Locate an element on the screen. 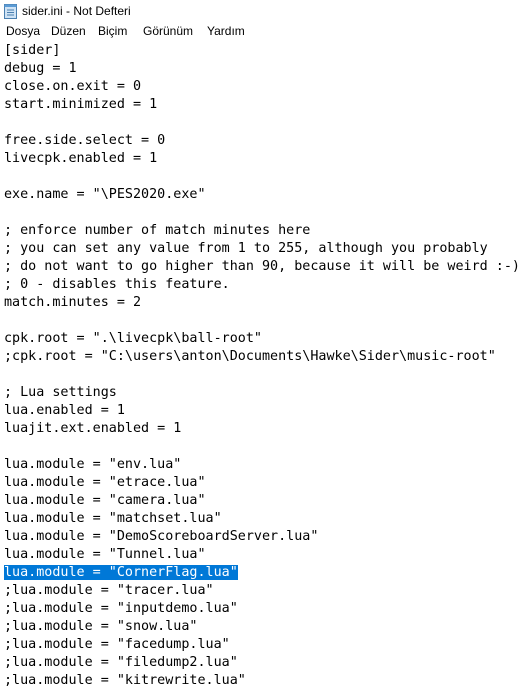  line-text: lua.enabled = 1 is located at coordinates (64, 410).